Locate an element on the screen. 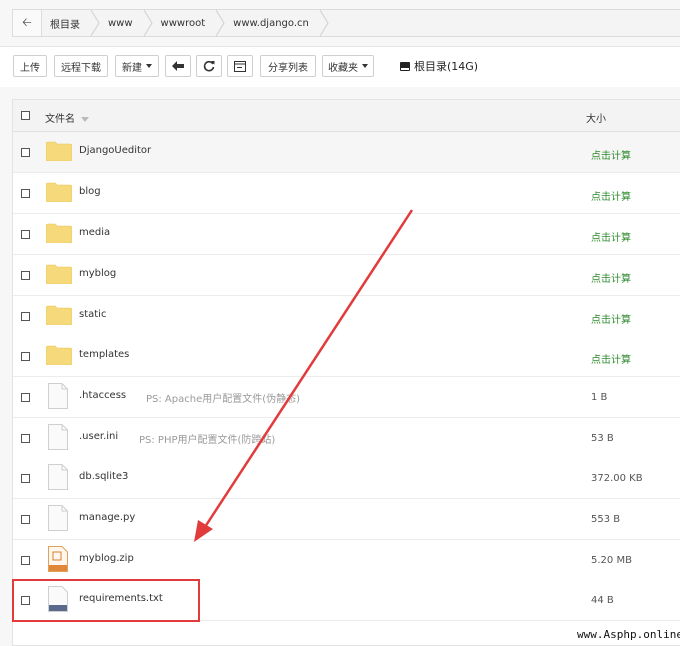 The width and height of the screenshot is (680, 646). file-name: media is located at coordinates (94, 232).